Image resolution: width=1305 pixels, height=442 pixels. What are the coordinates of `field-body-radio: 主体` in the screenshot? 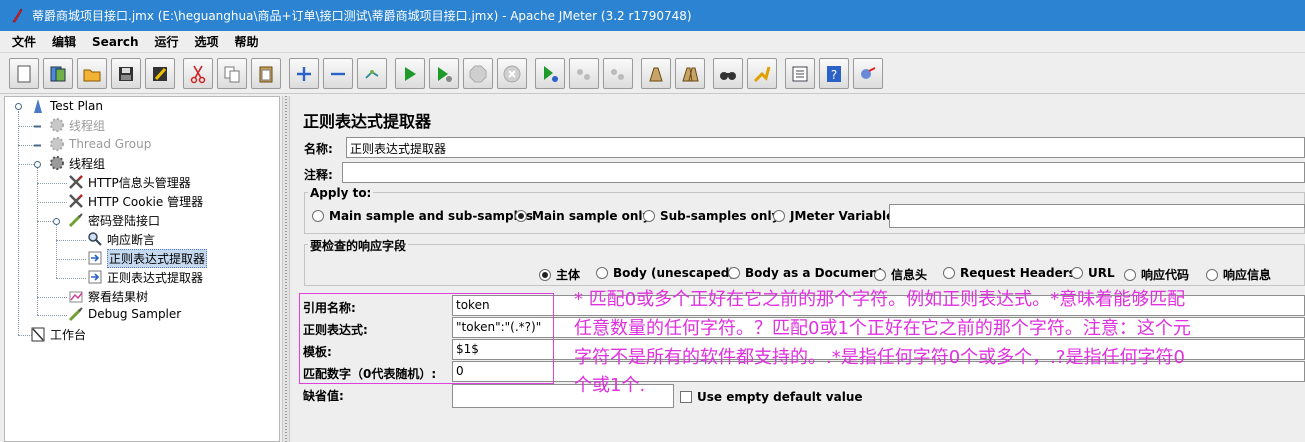 It's located at (559, 274).